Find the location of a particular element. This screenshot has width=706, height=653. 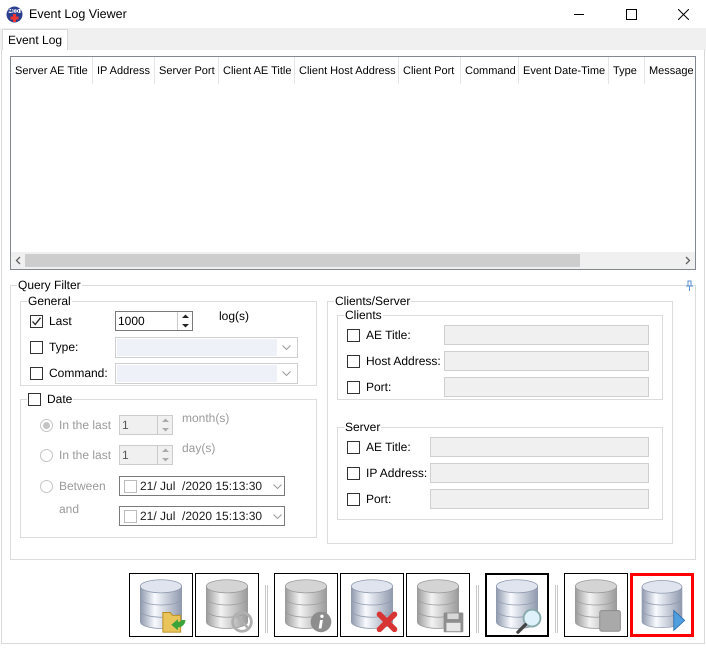

column-header: Client Port is located at coordinates (430, 70).